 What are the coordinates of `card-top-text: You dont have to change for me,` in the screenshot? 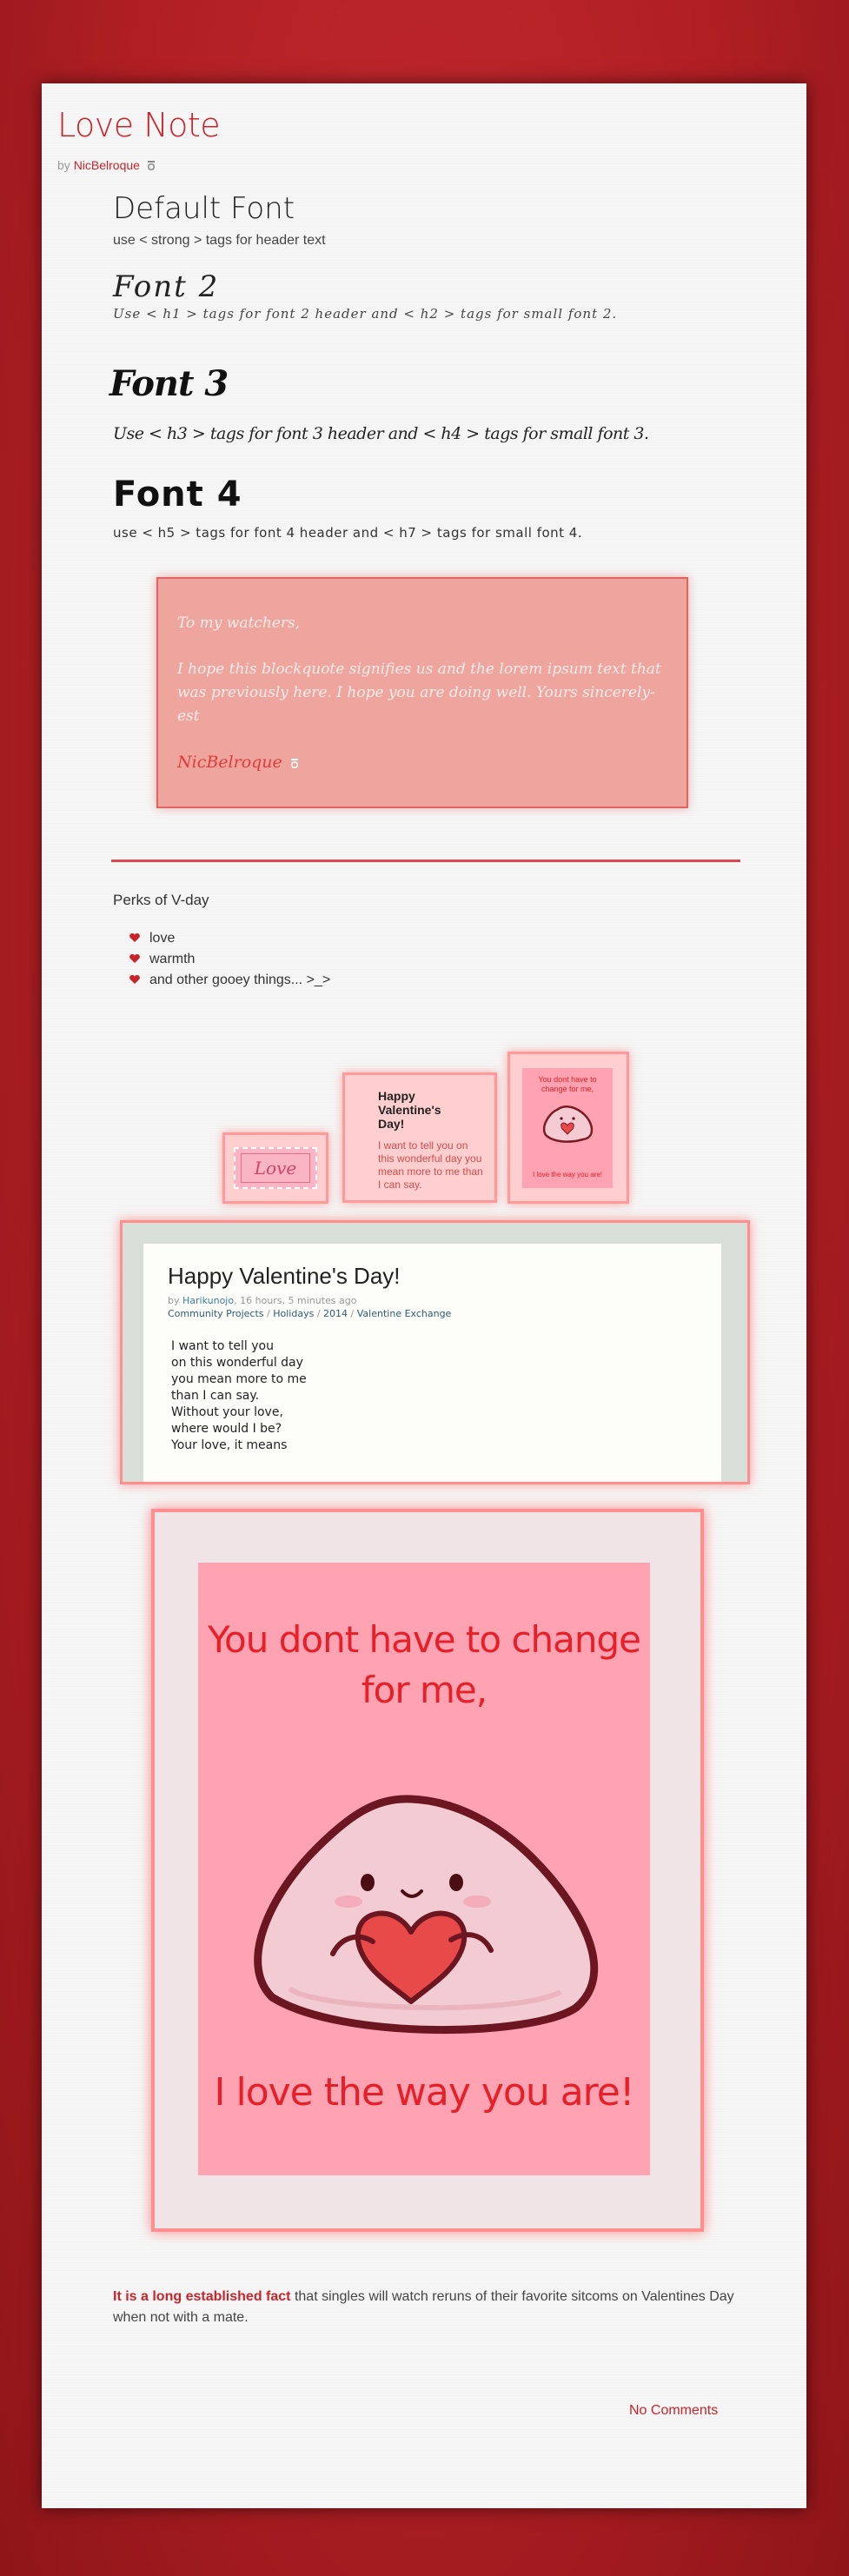 It's located at (424, 1664).